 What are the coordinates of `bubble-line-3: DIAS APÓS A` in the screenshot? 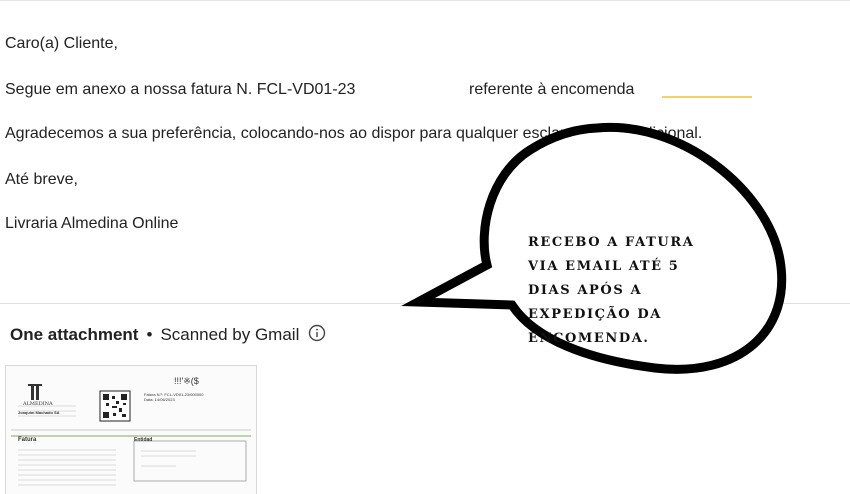 It's located at (585, 290).